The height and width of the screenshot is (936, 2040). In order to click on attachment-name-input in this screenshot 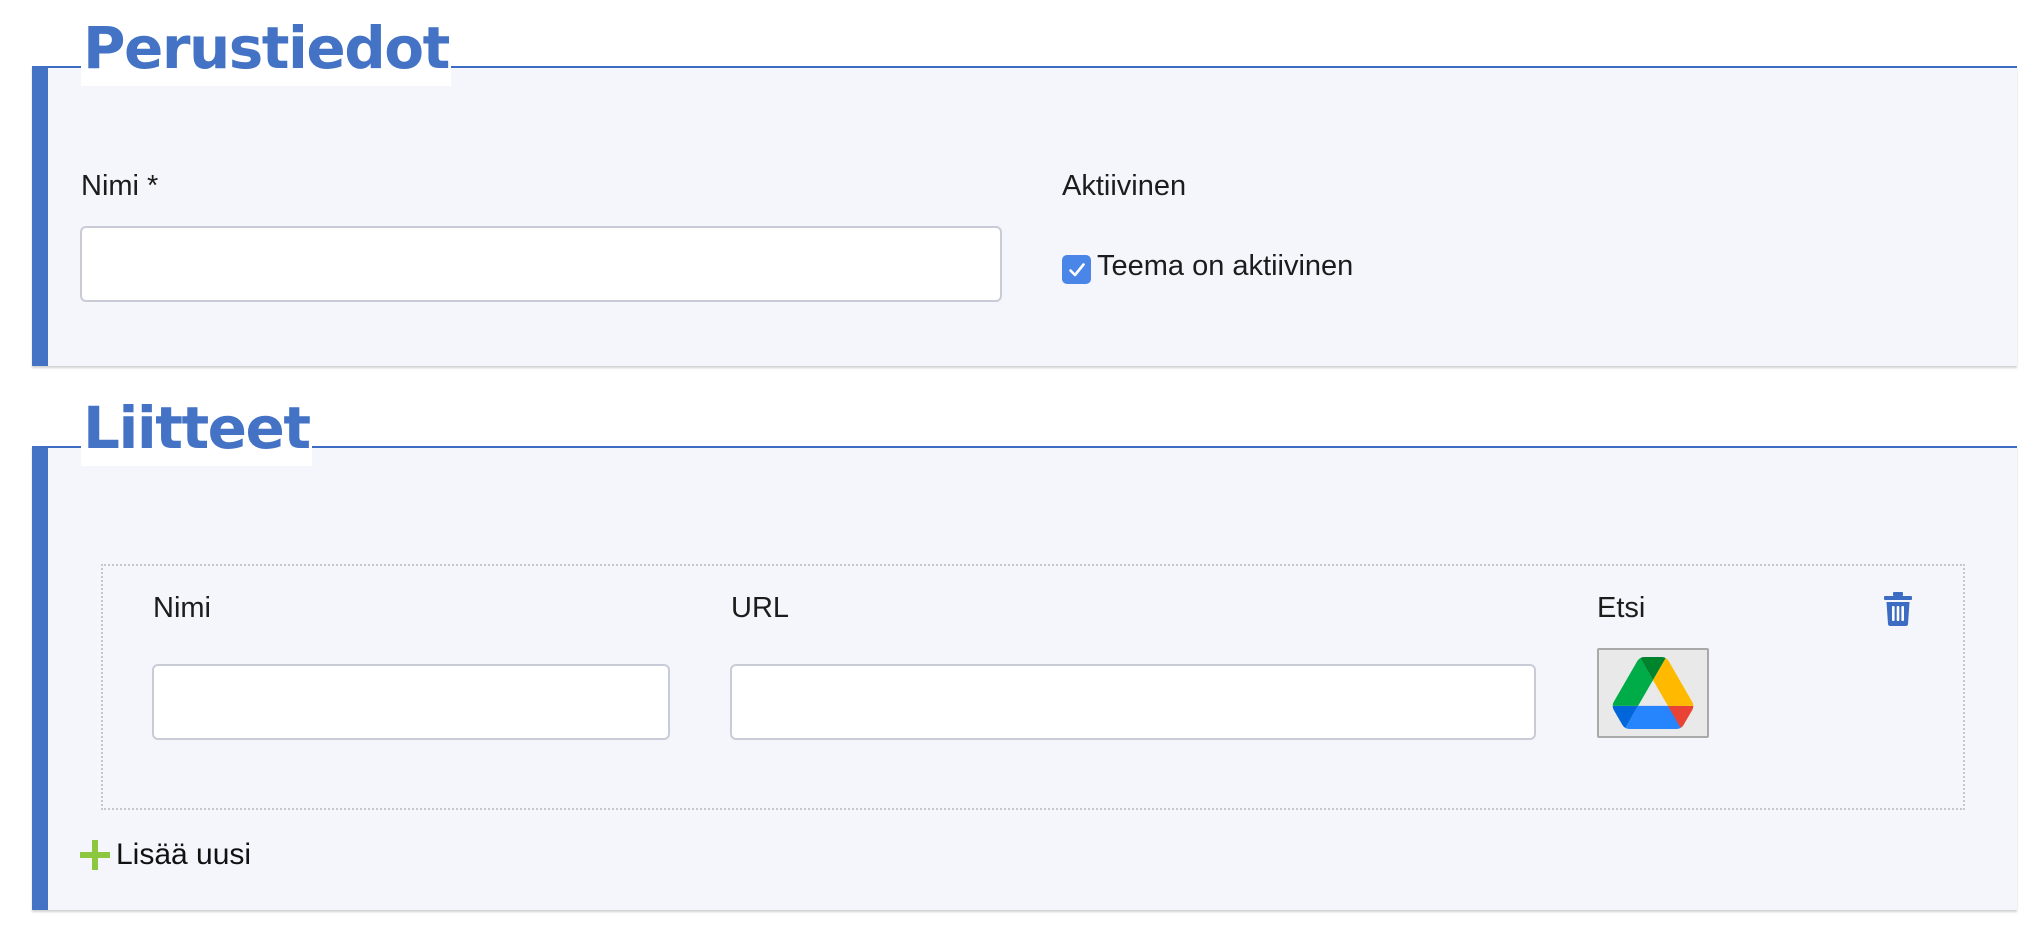, I will do `click(411, 702)`.